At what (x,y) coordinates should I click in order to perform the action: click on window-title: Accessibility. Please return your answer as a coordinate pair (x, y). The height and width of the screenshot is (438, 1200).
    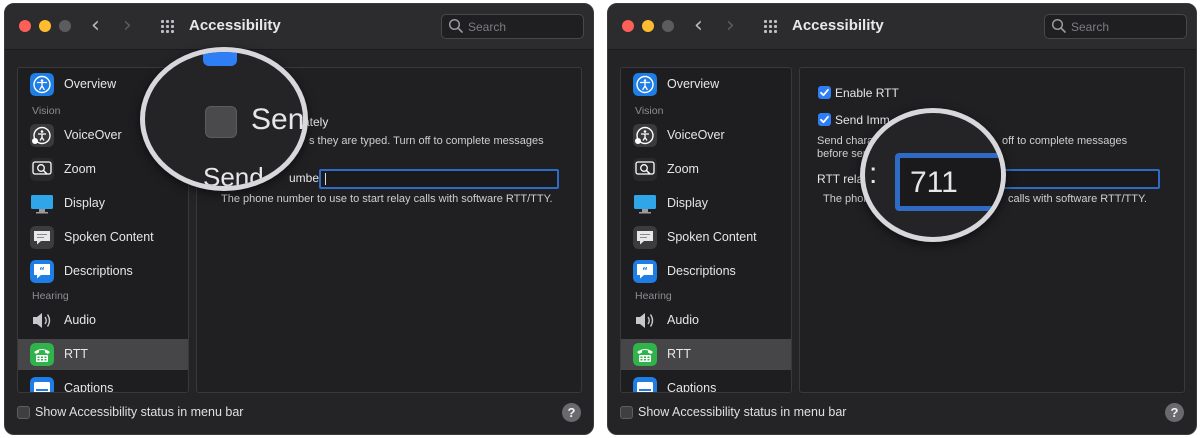
    Looking at the image, I should click on (235, 25).